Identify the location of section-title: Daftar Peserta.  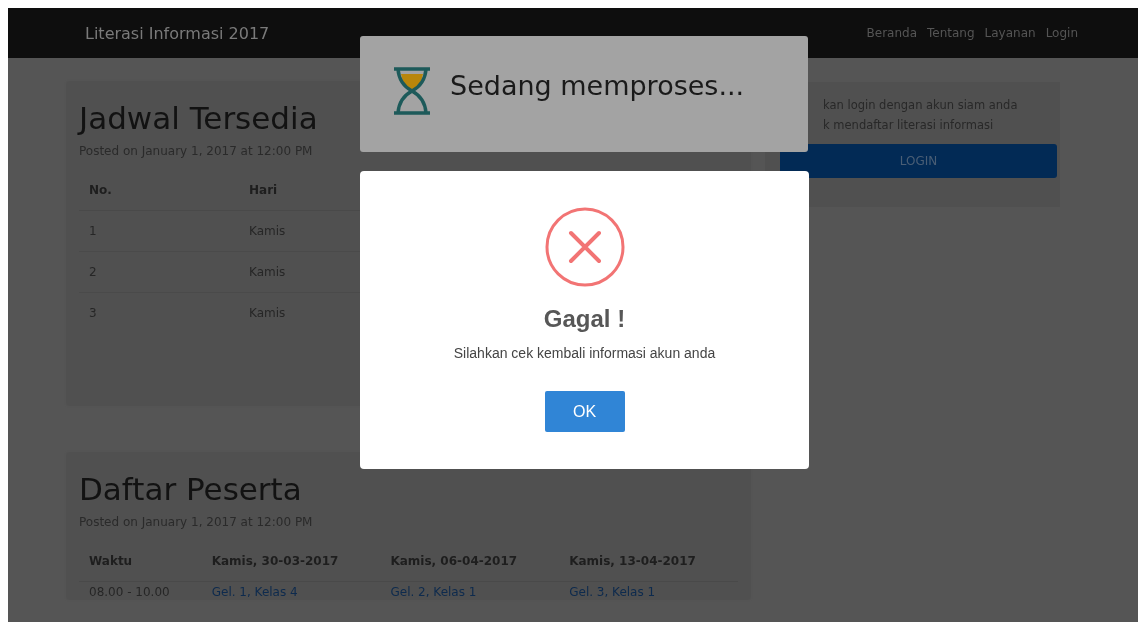
(191, 489).